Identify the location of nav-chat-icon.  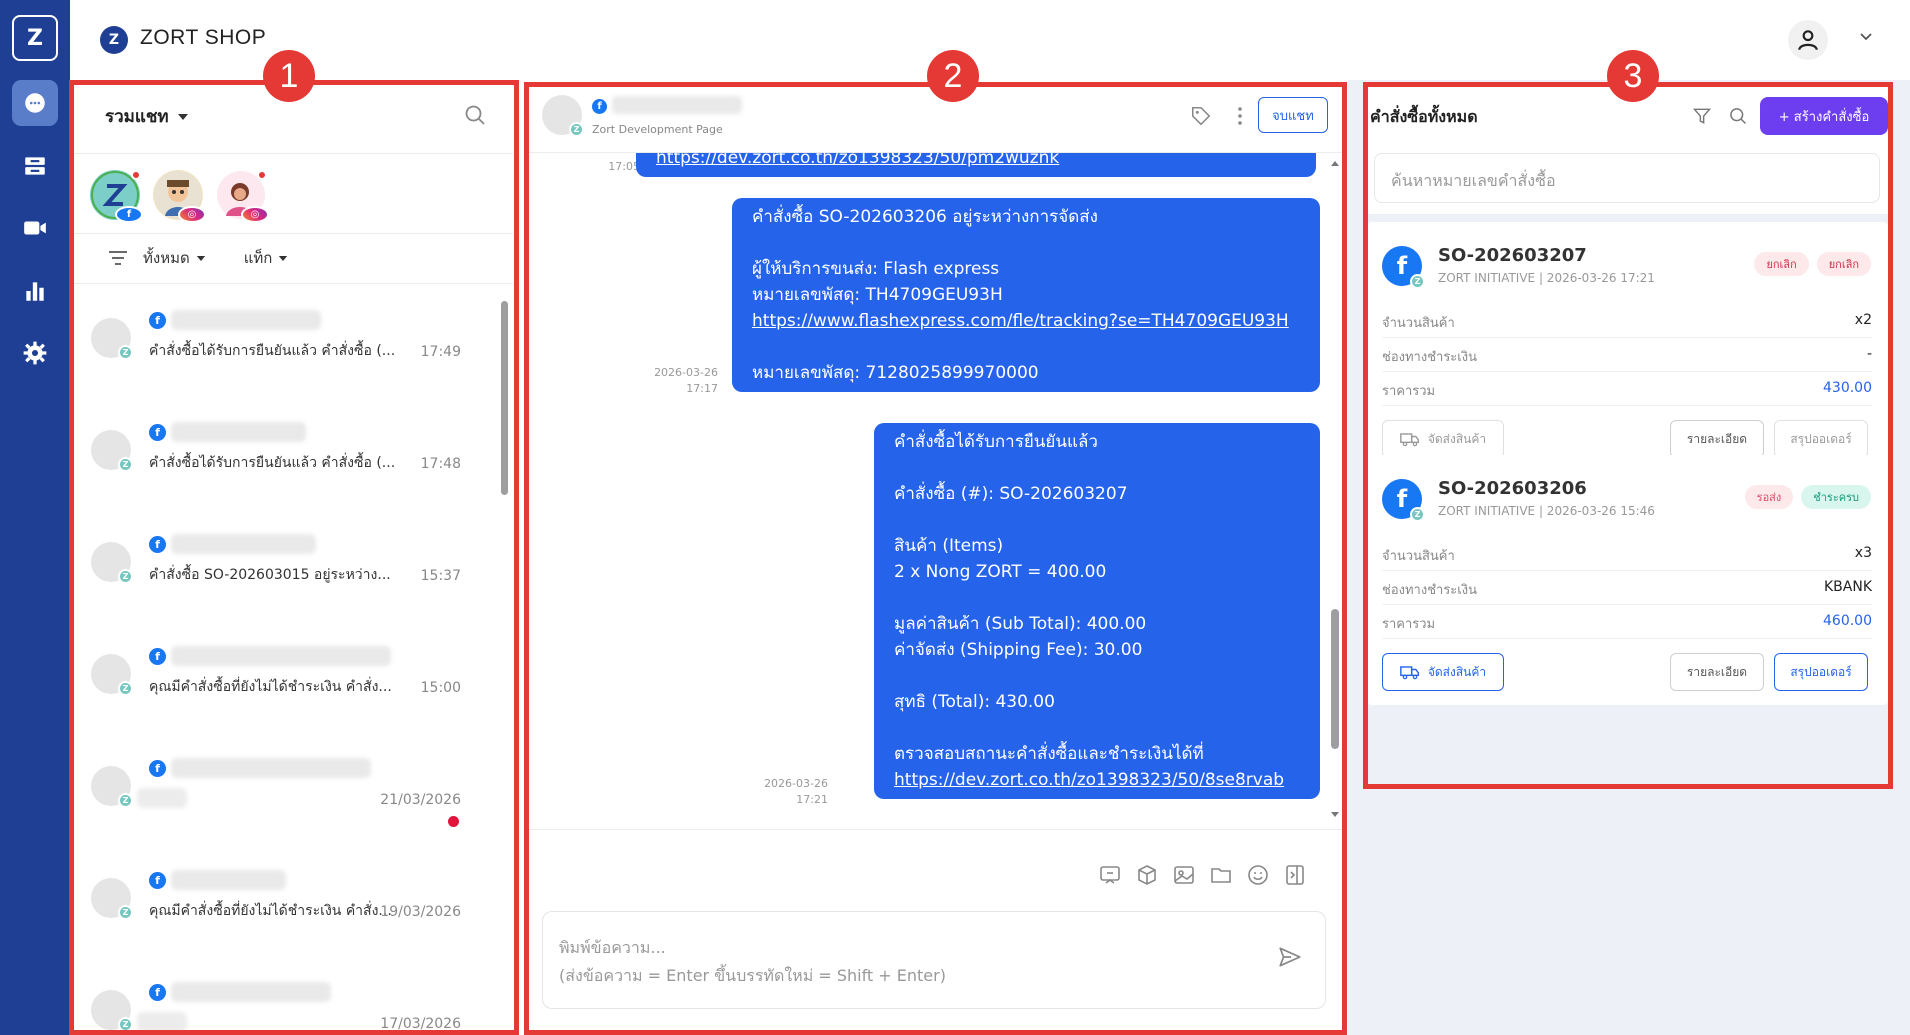
(35, 103).